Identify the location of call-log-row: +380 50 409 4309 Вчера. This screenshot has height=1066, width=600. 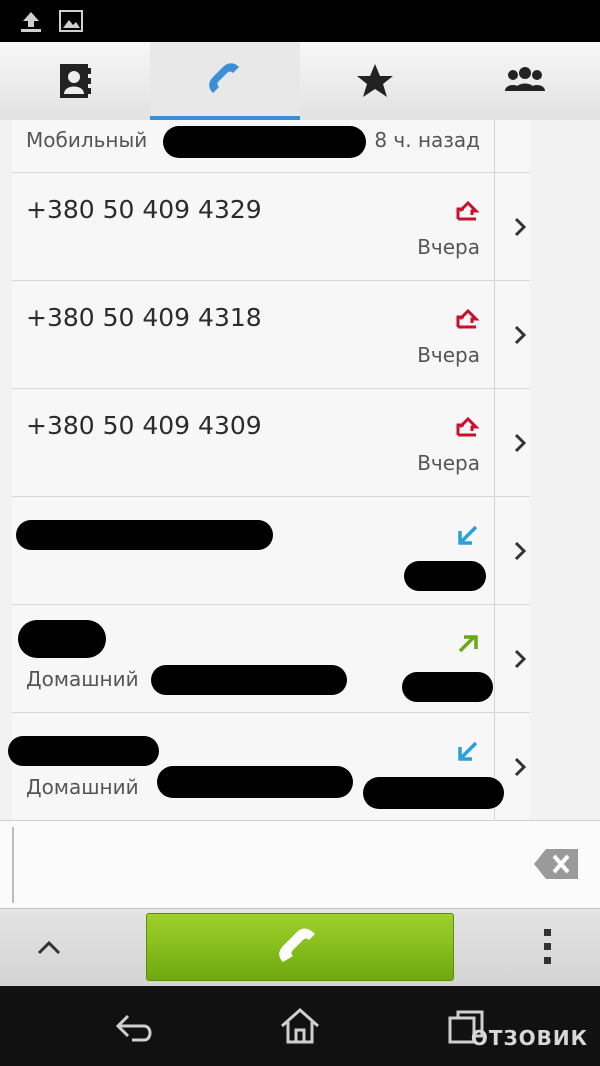
(271, 443).